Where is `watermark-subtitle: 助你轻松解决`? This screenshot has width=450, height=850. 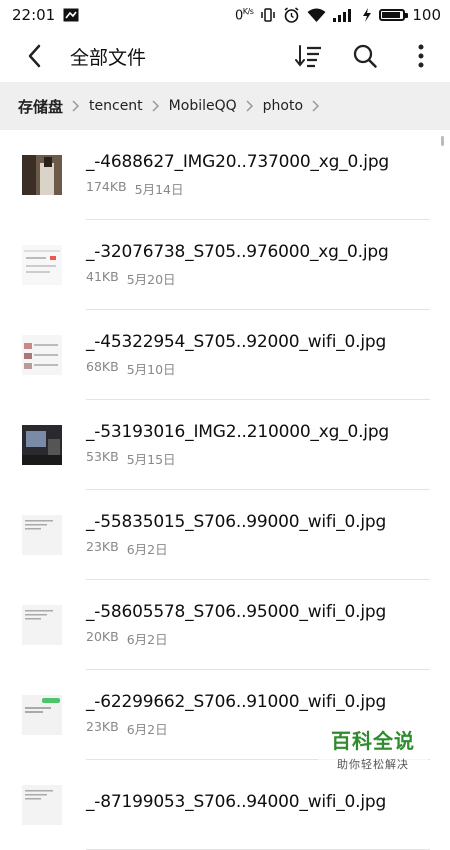
watermark-subtitle: 助你轻松解决 is located at coordinates (373, 764).